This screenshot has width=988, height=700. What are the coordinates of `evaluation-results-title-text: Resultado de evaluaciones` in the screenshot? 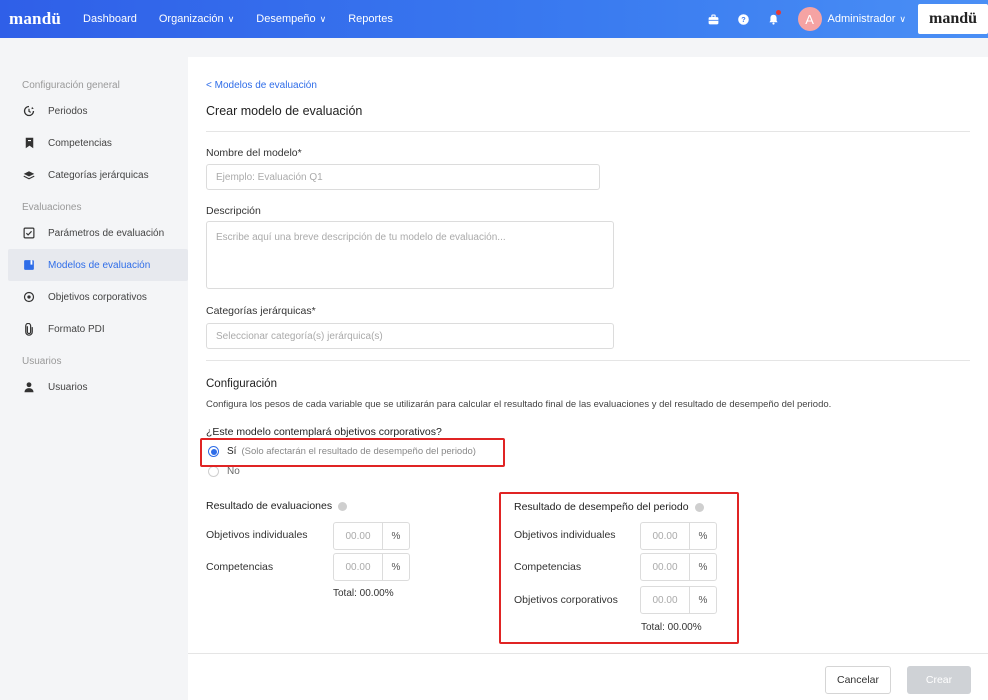 It's located at (269, 506).